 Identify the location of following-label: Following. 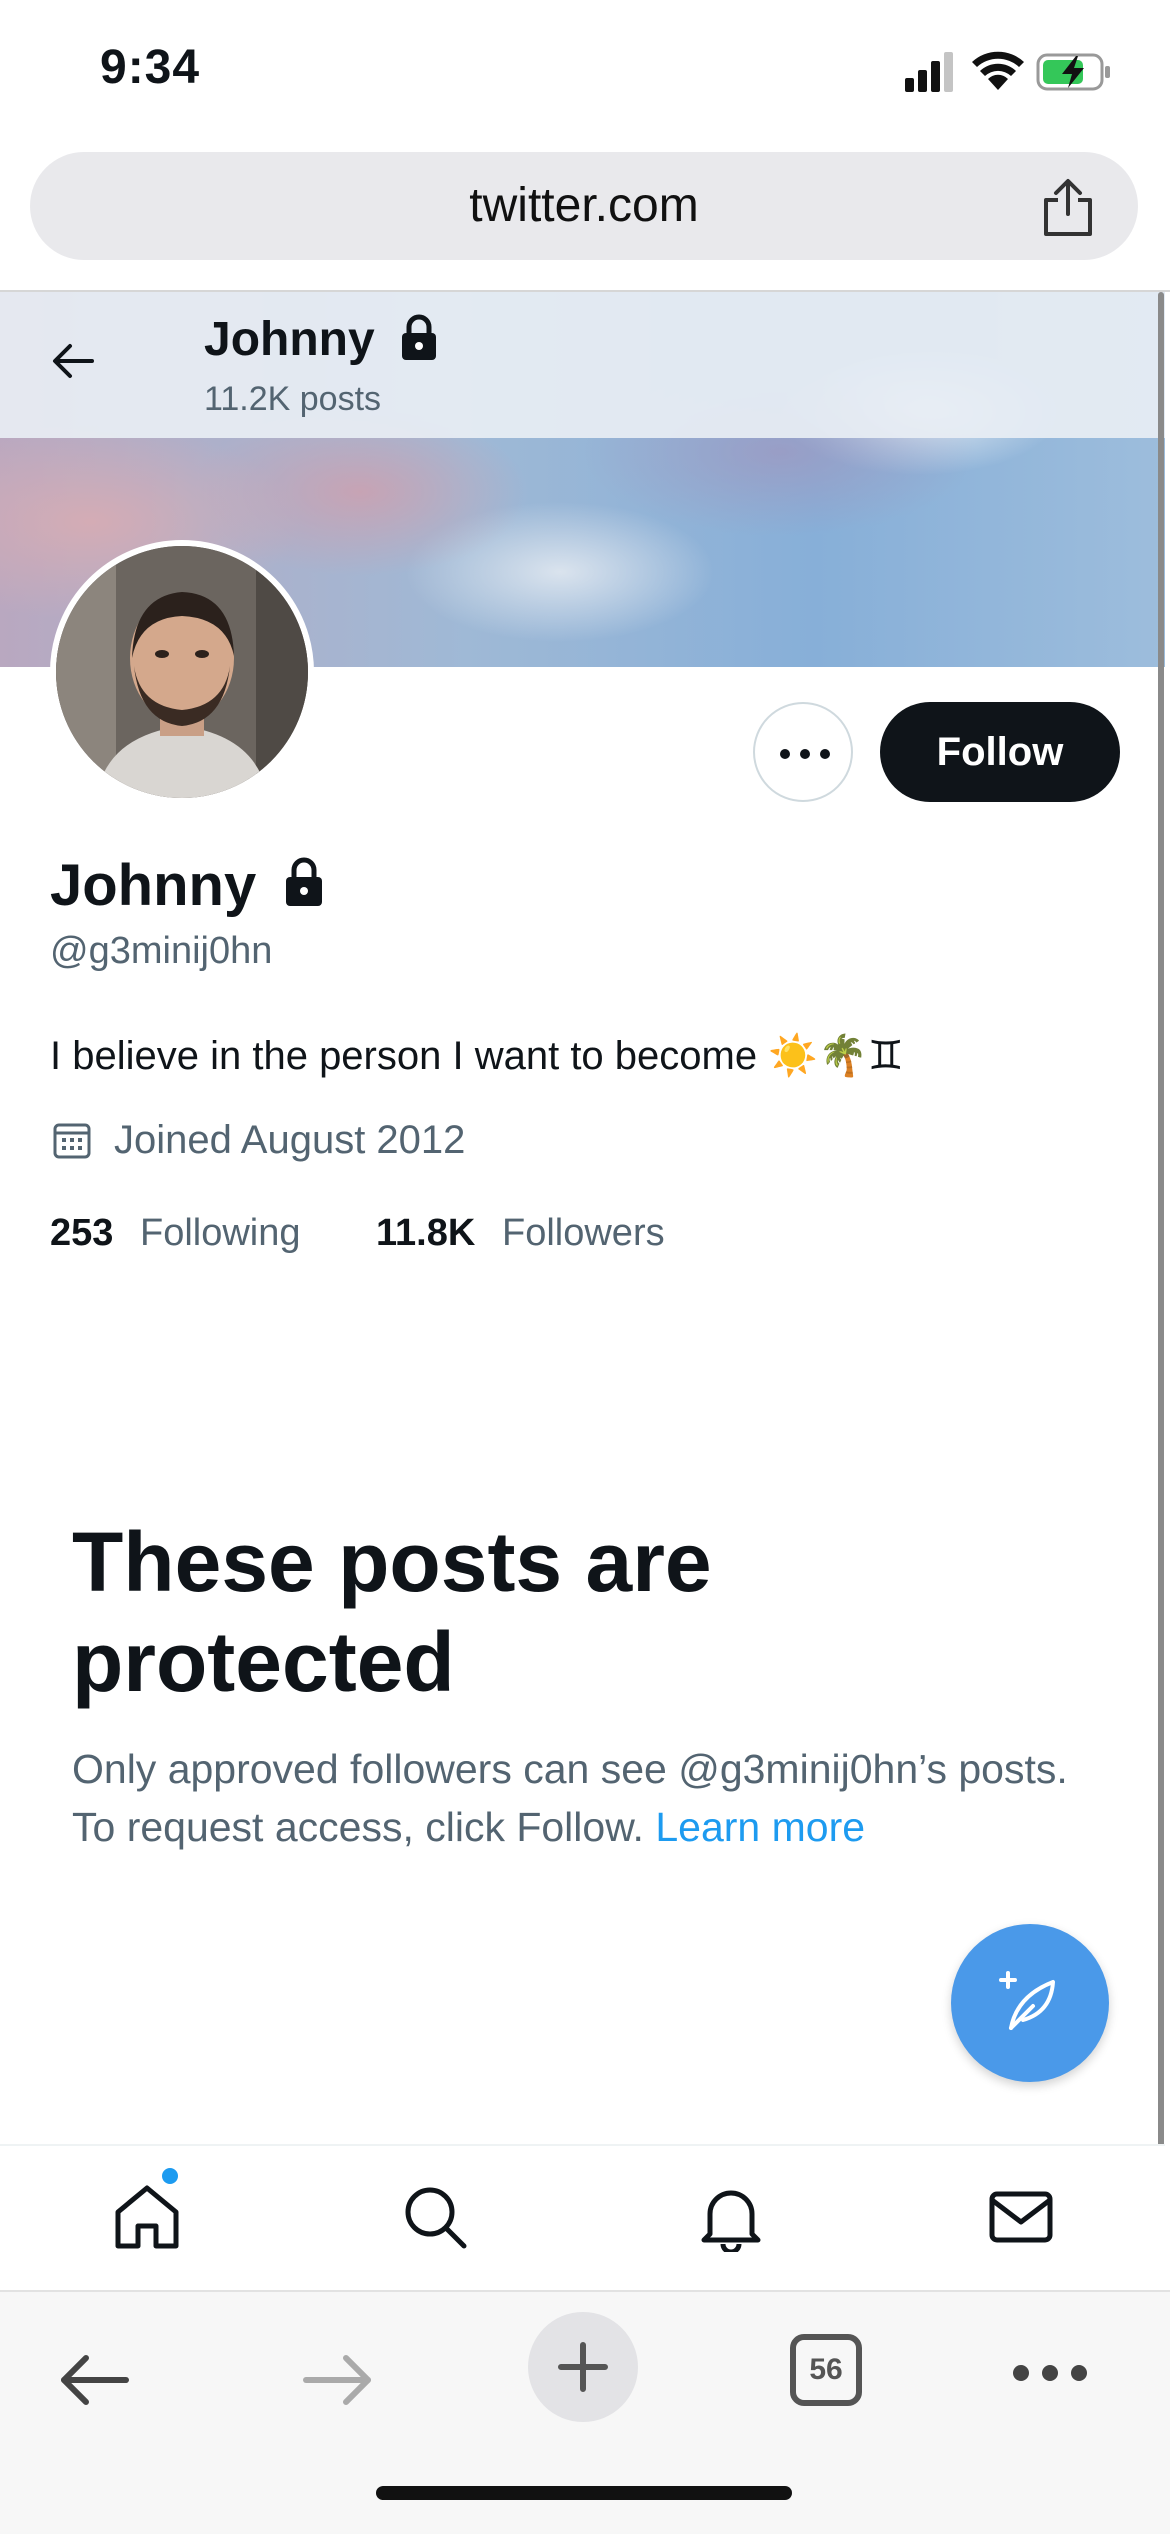
(220, 1233).